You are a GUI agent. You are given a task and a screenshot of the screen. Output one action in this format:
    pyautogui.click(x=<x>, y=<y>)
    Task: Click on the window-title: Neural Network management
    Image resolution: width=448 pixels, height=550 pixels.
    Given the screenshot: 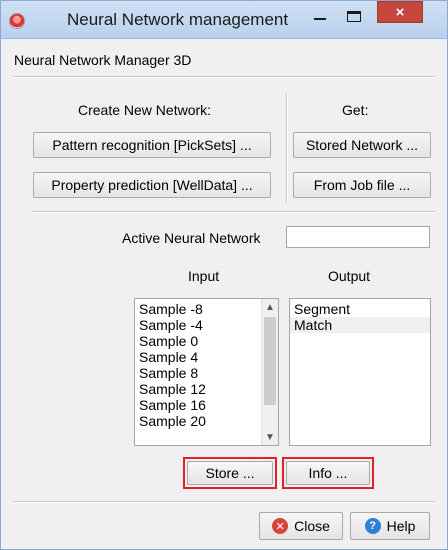 What is the action you would take?
    pyautogui.click(x=178, y=19)
    